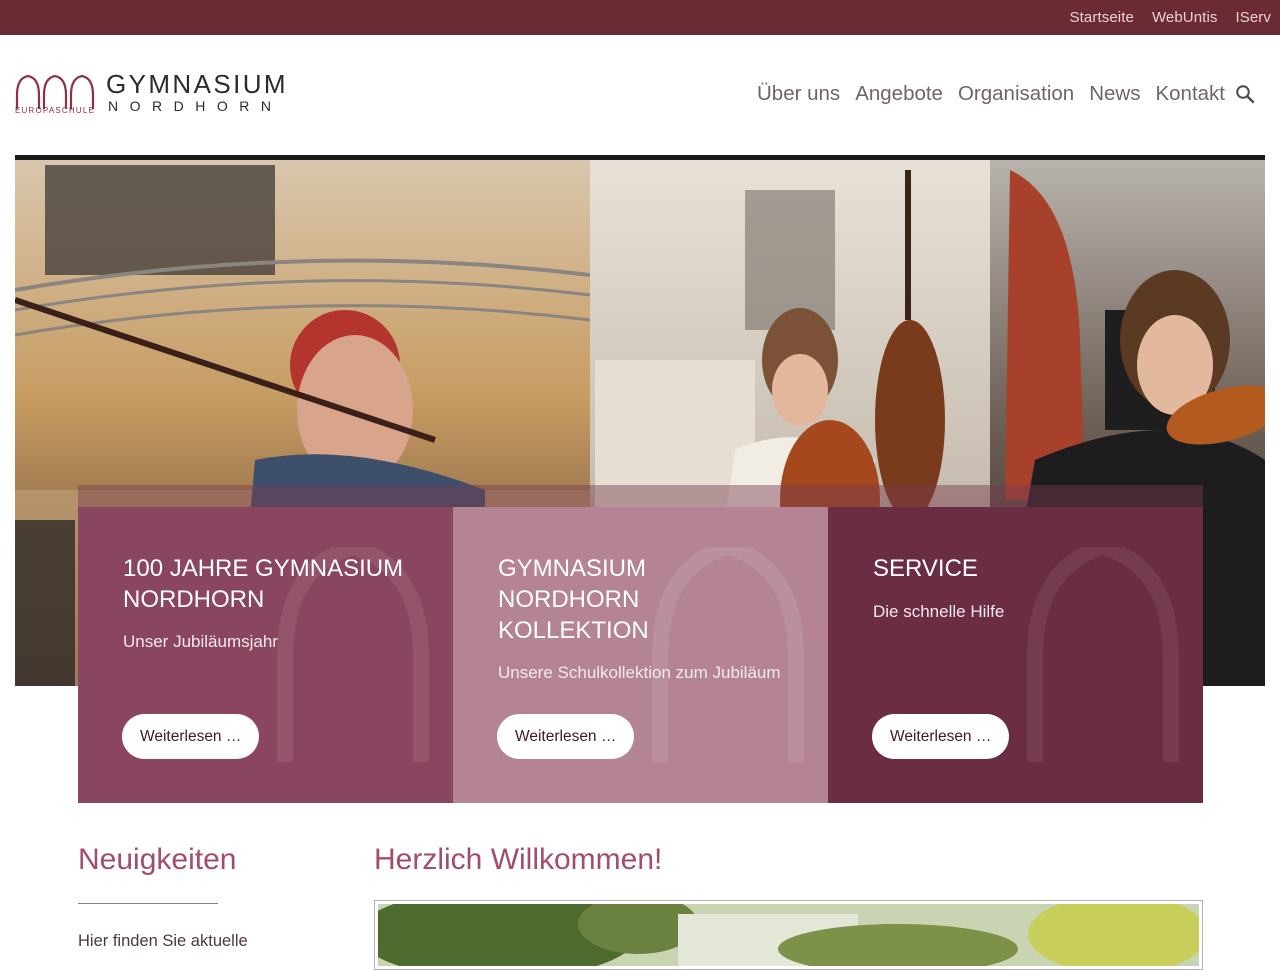 The image size is (1280, 970). Describe the element at coordinates (1102, 17) in the screenshot. I see `top-link-startseite: Startseite` at that location.